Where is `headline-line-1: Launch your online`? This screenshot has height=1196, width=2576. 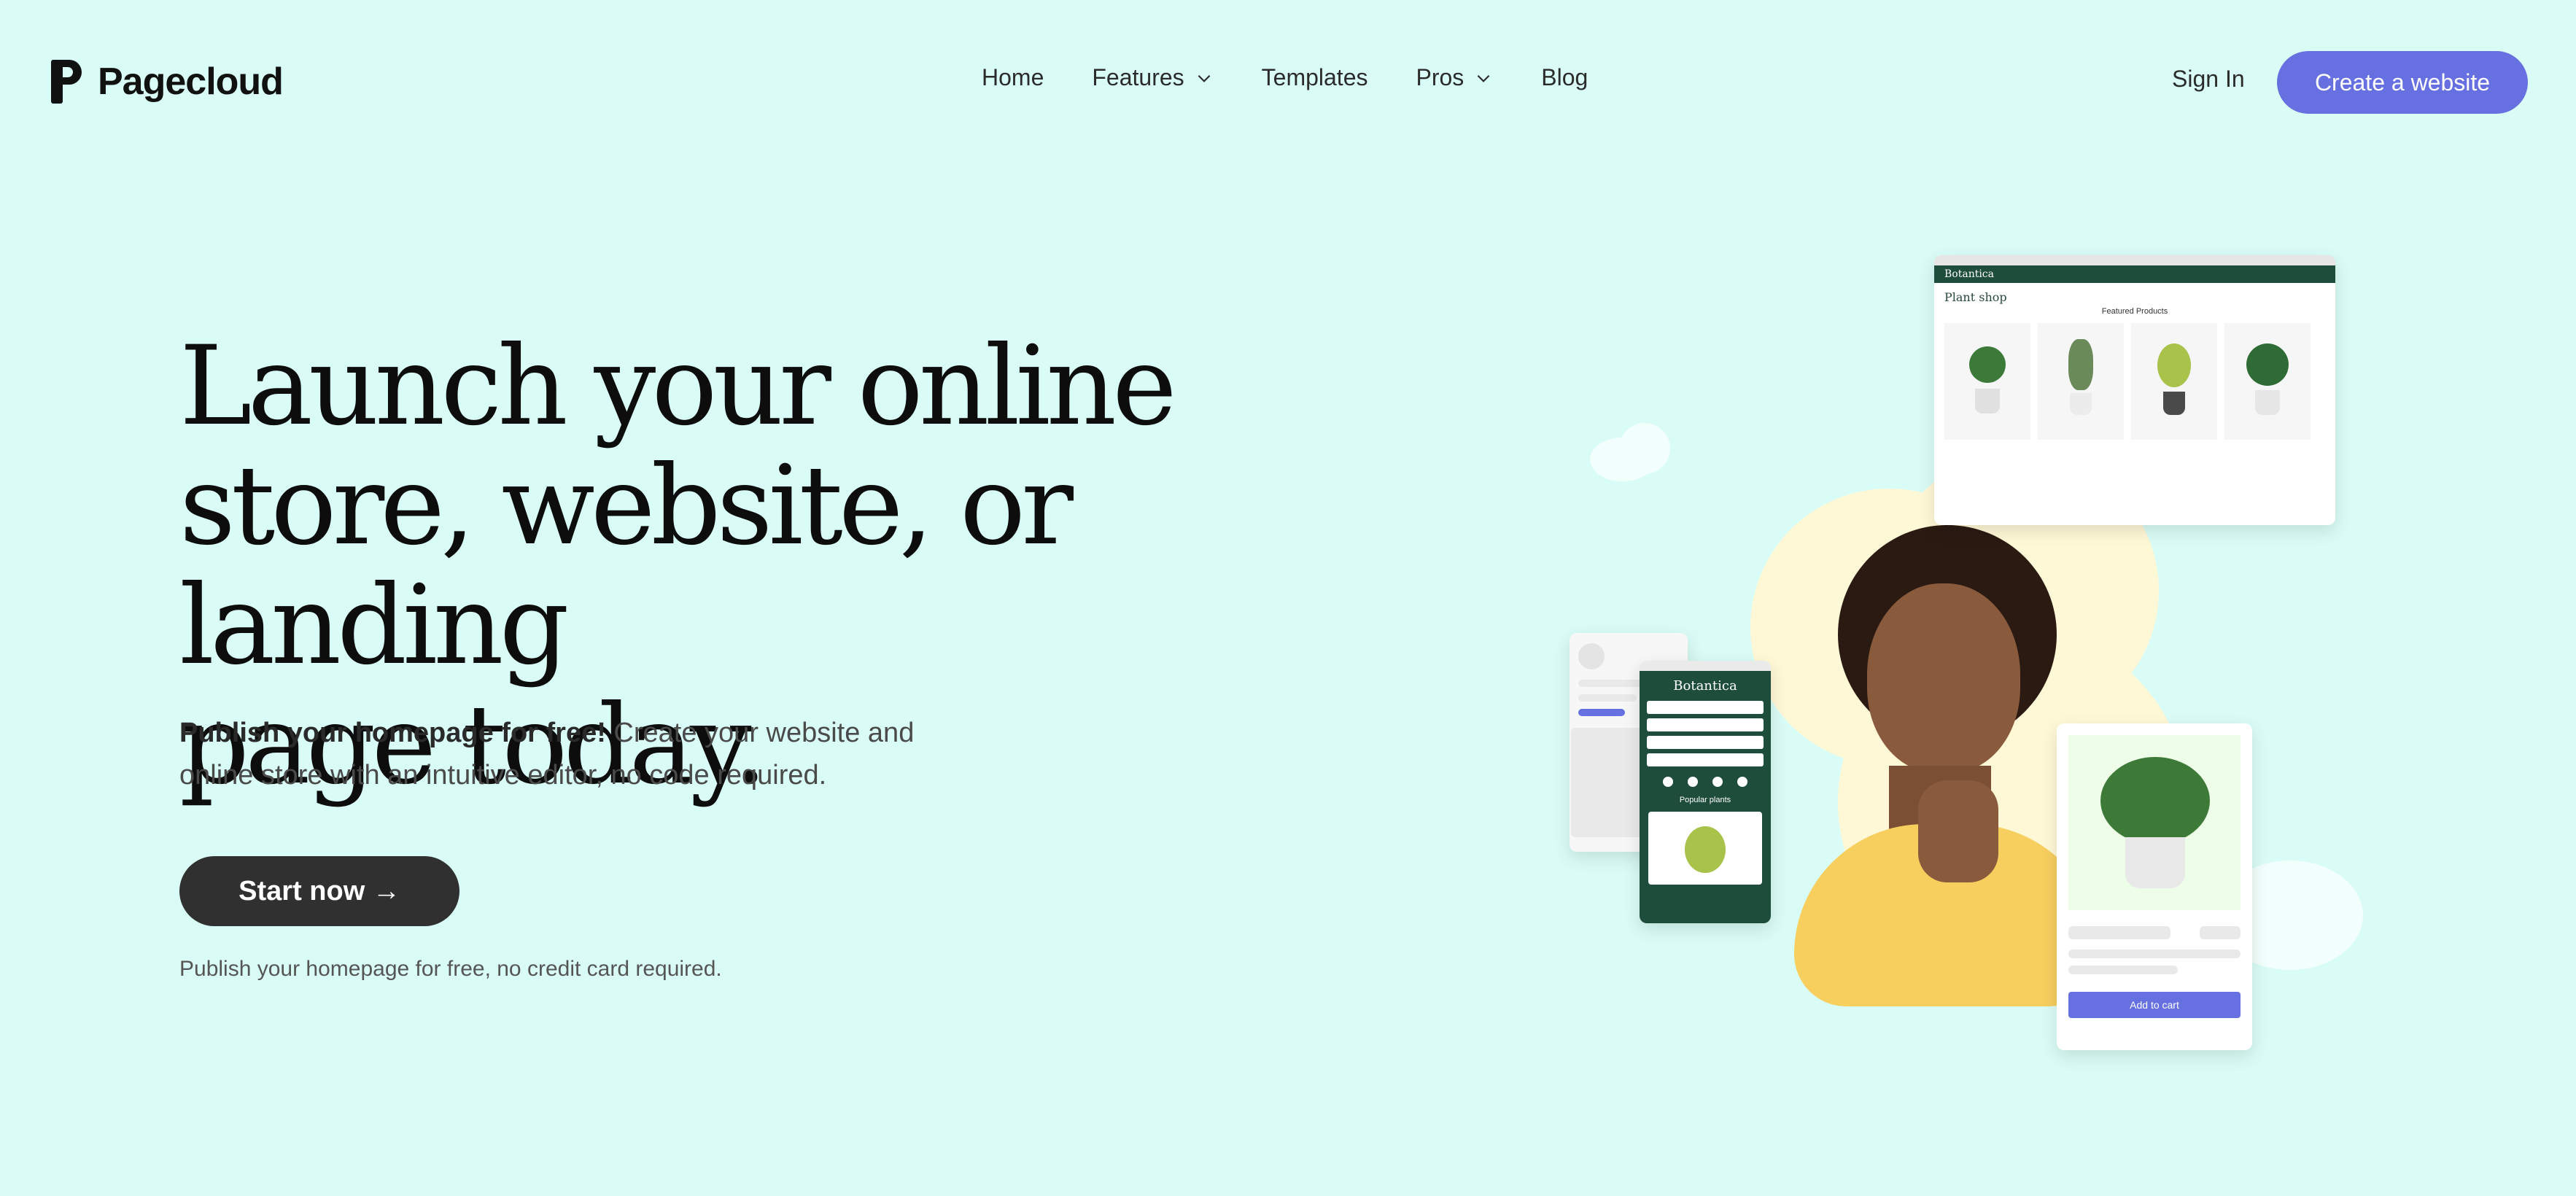
headline-line-1: Launch your online is located at coordinates (678, 386).